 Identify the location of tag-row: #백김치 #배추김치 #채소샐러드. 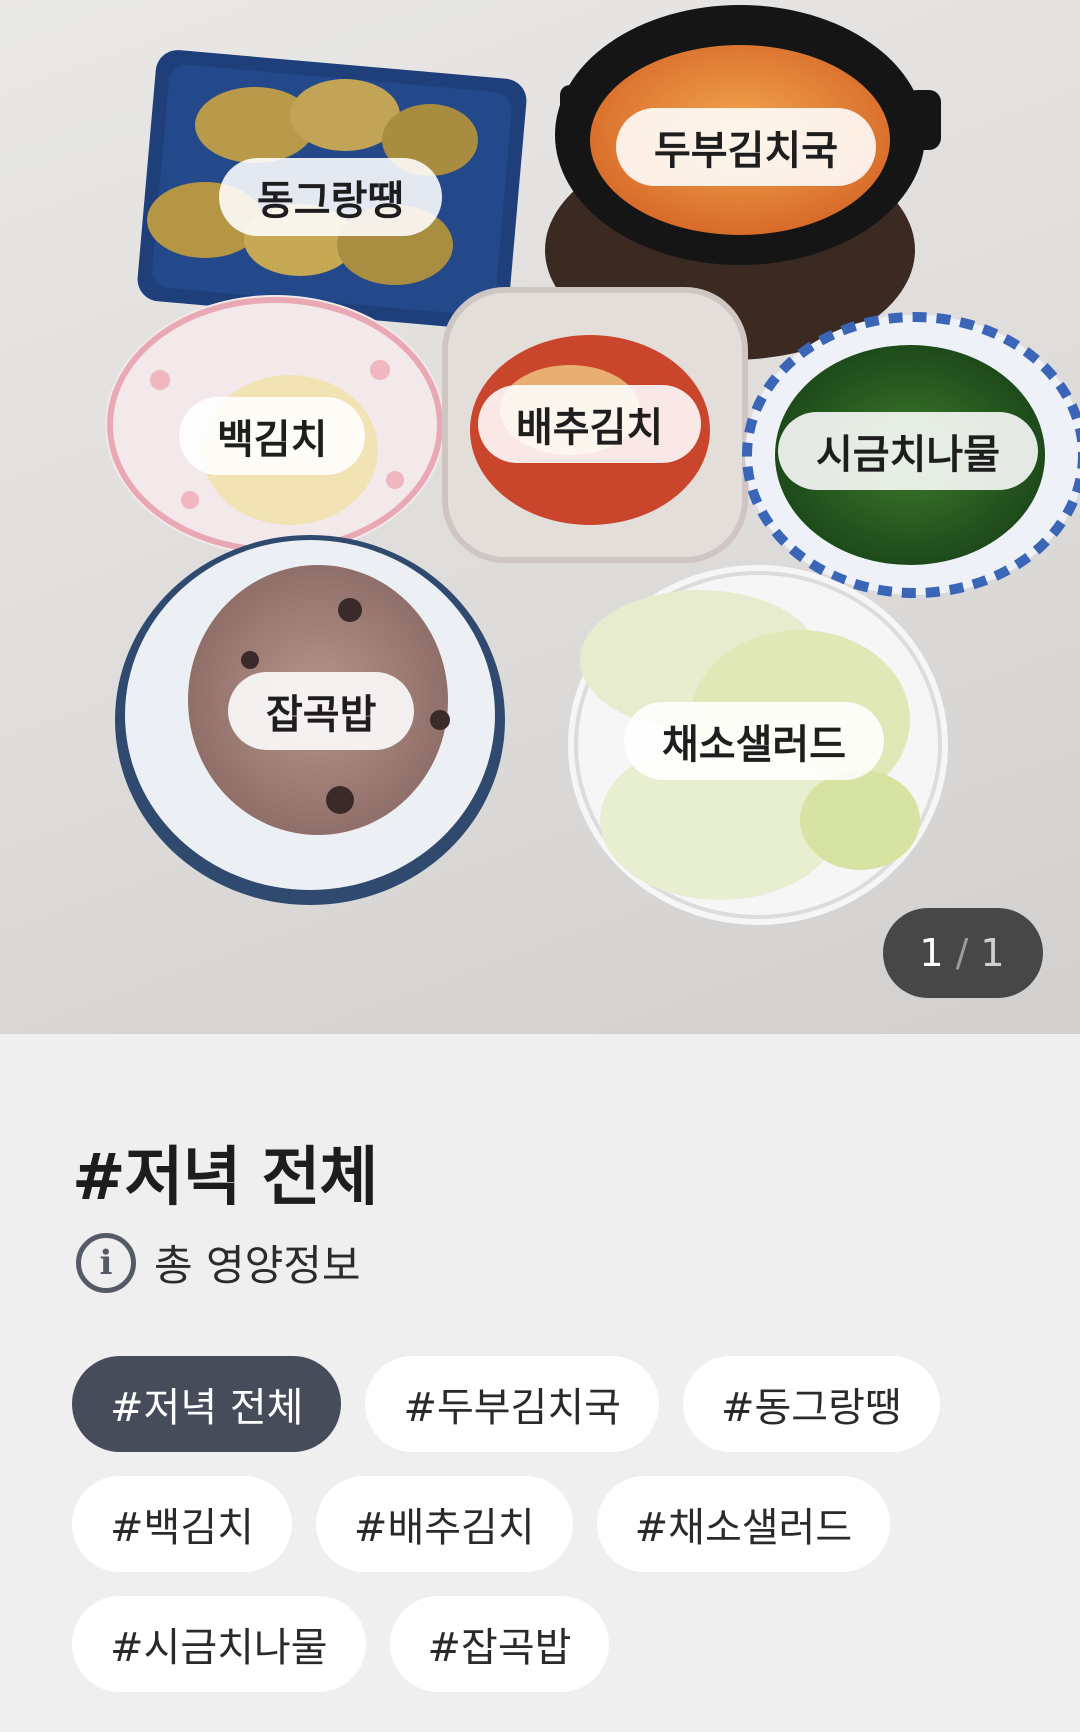
(552, 1524).